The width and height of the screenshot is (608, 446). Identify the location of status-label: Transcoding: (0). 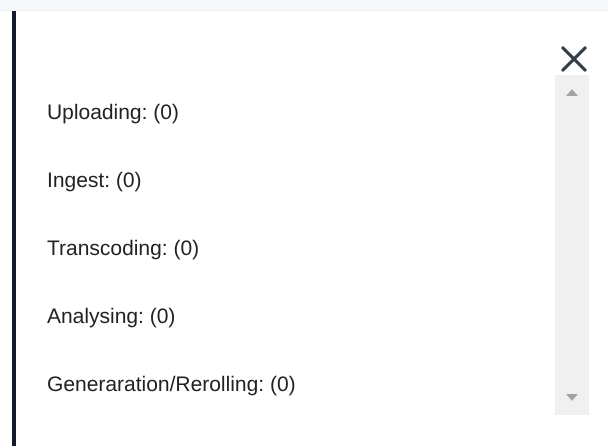
(123, 249).